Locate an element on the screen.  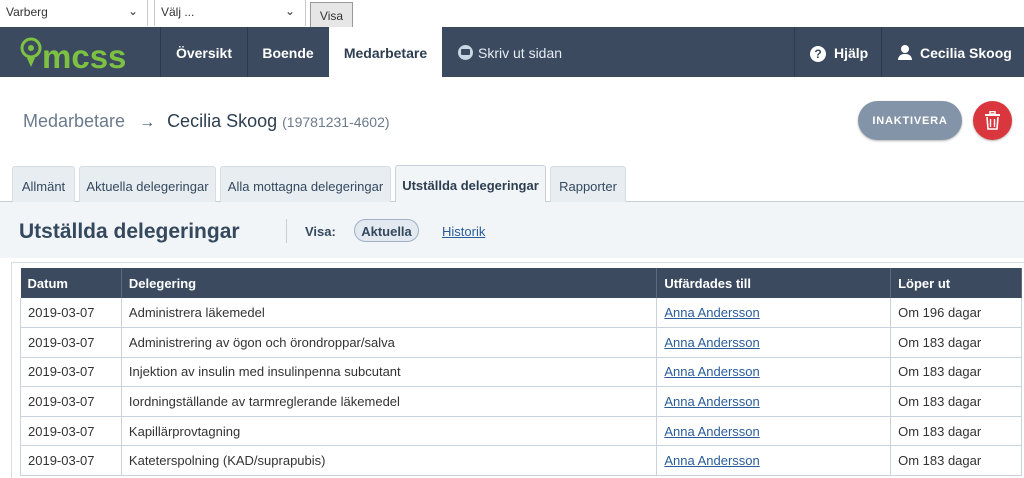
breadcrumb-current: Cecilia Skoog is located at coordinates (222, 121).